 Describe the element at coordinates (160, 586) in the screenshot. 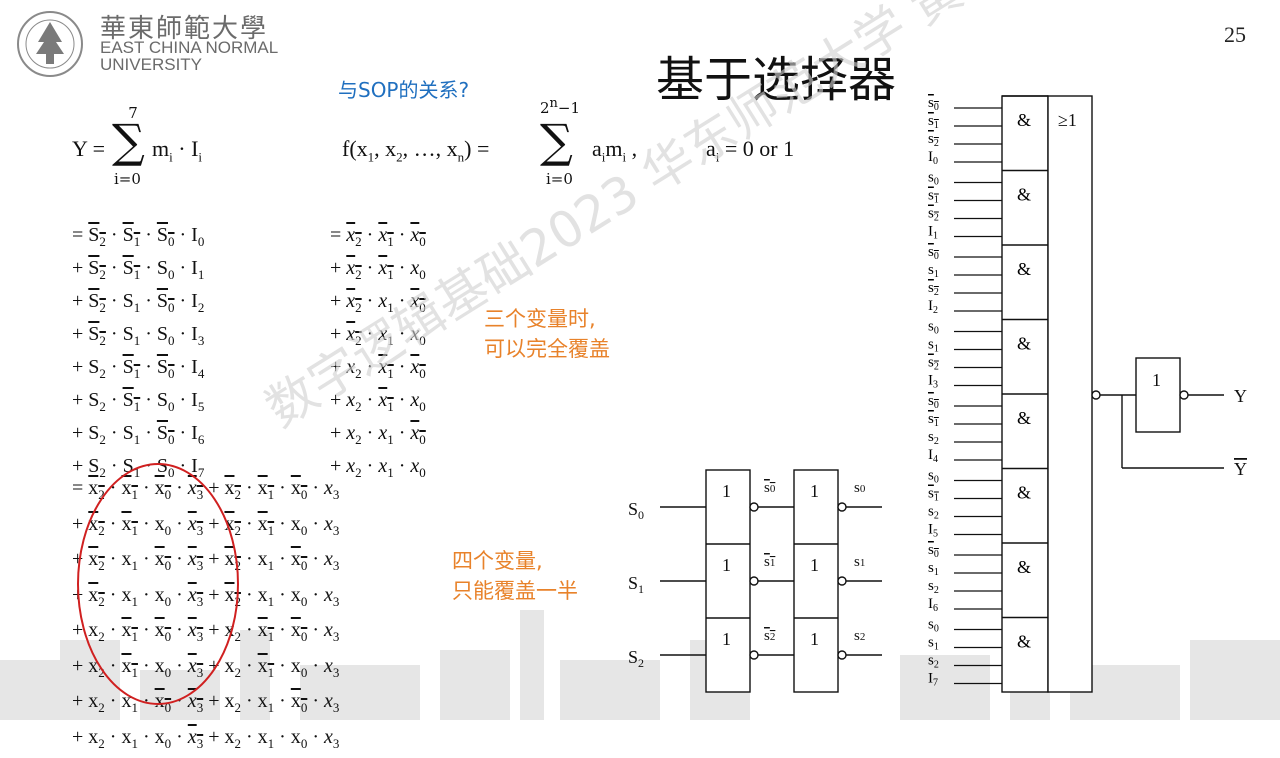

I see `highlight-ellipse` at that location.